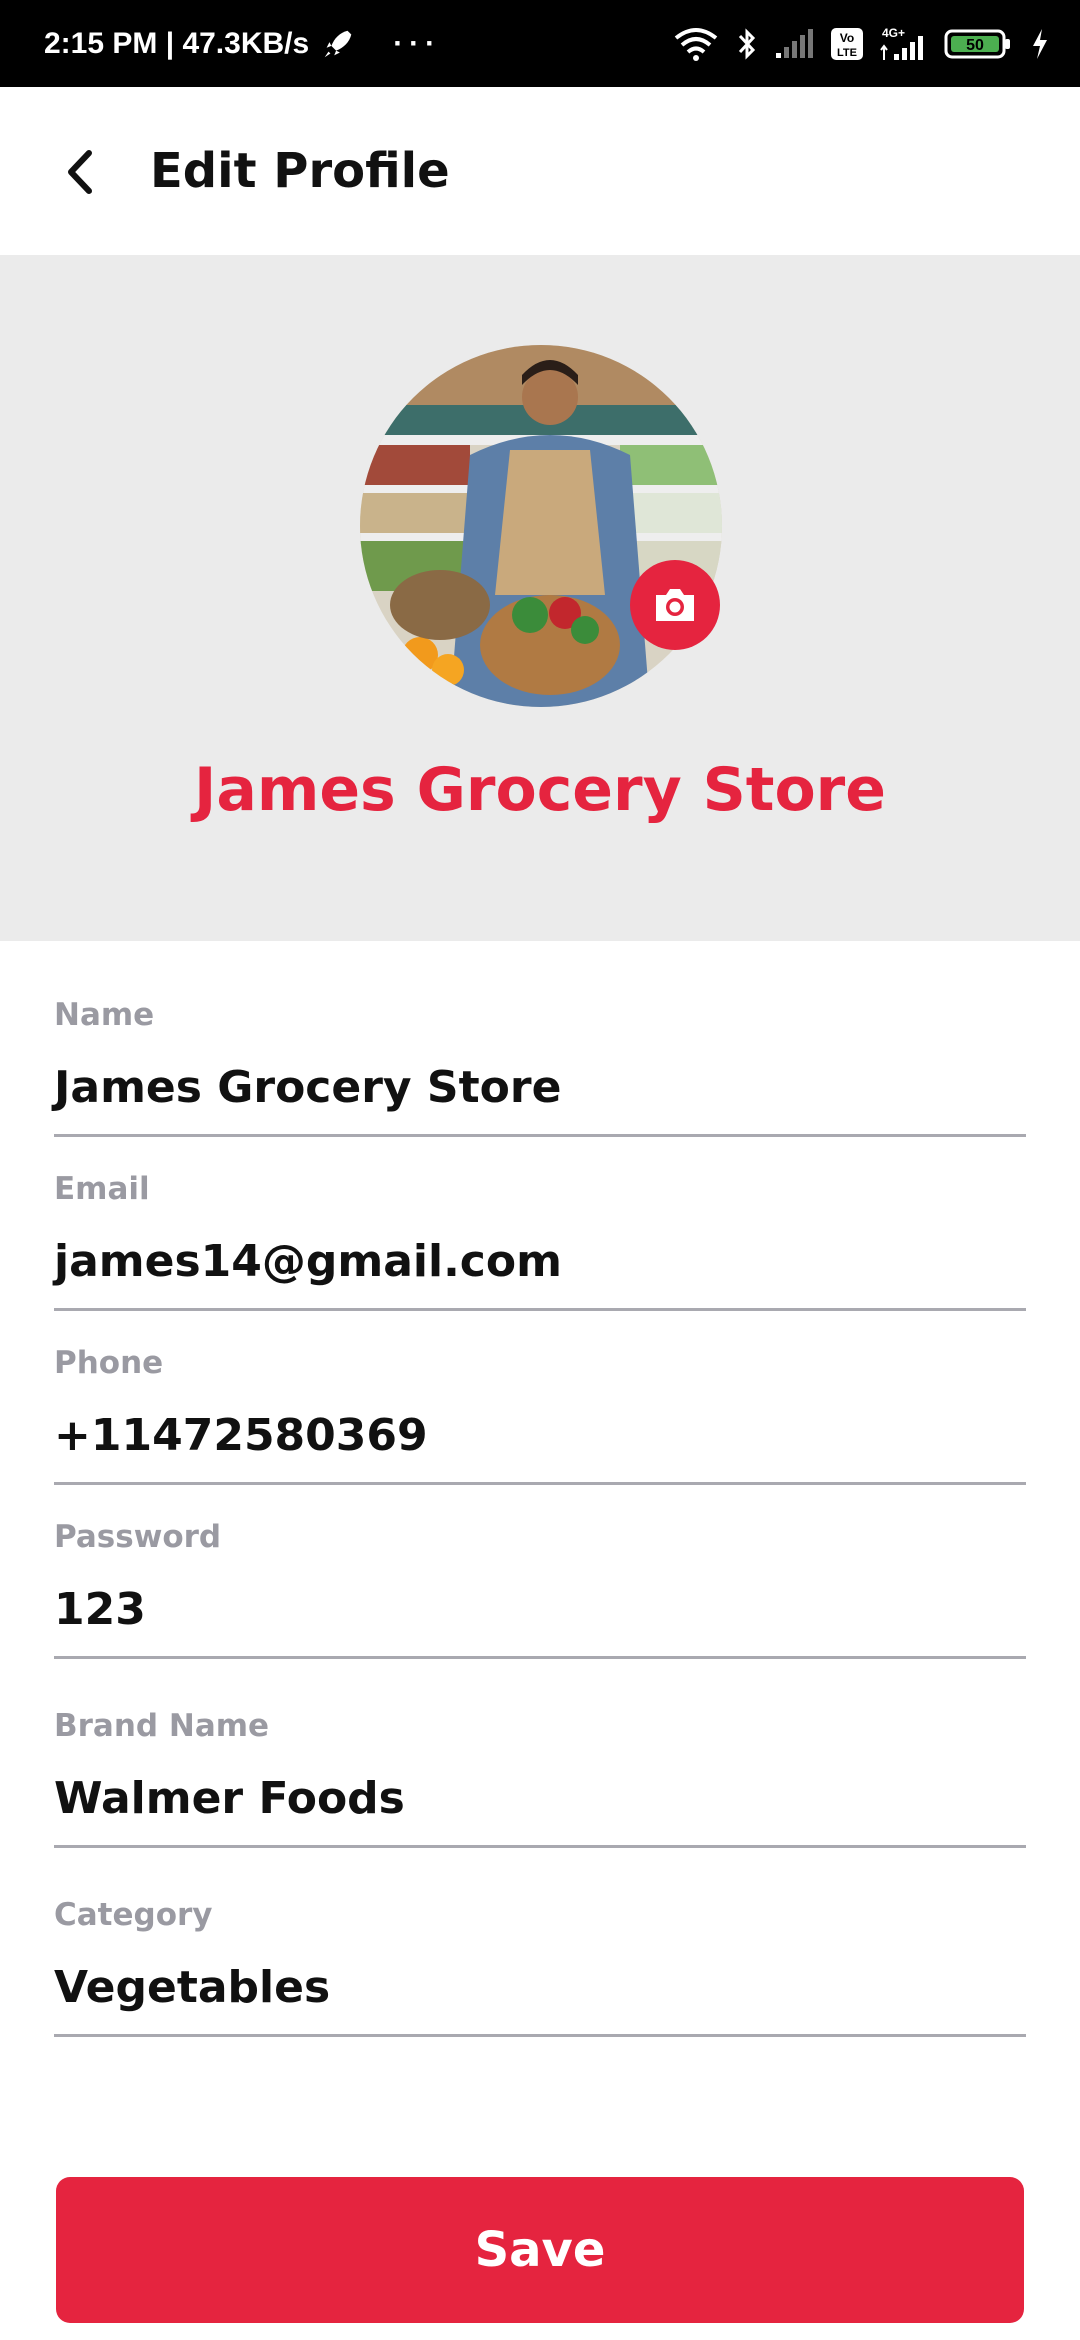  I want to click on more-dots-icon: ···, so click(417, 43).